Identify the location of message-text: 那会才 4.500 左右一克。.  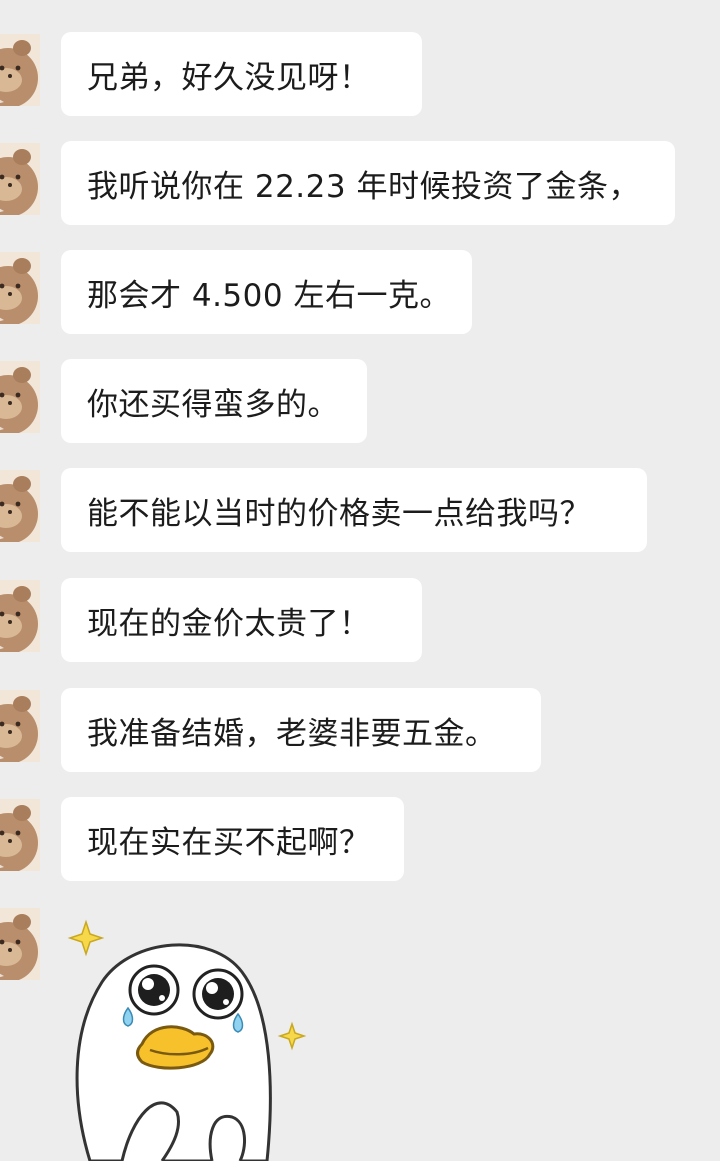
(269, 295).